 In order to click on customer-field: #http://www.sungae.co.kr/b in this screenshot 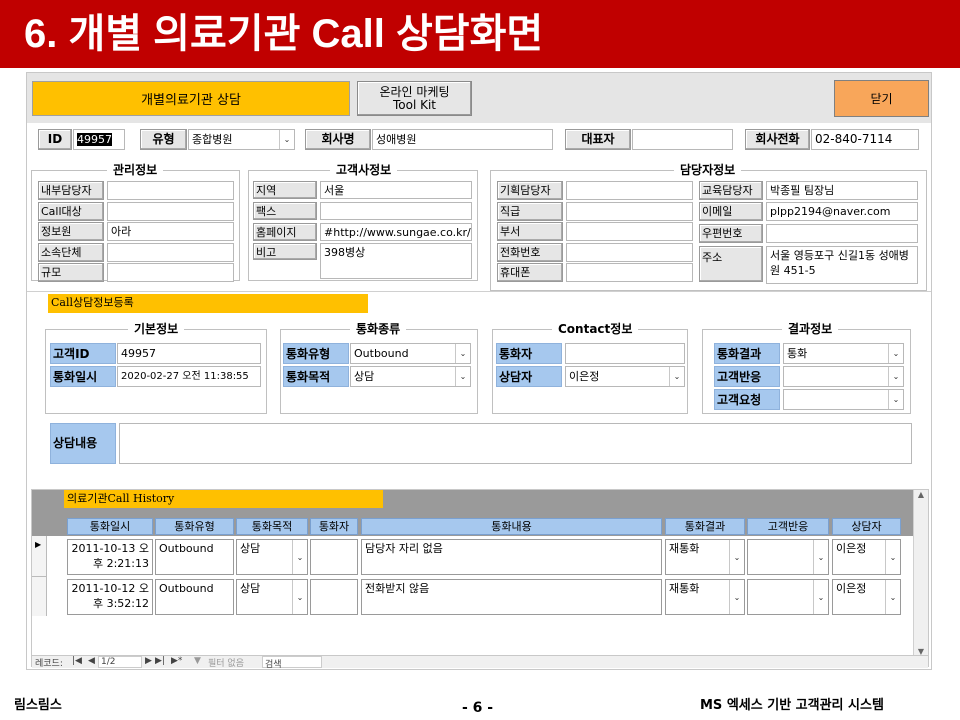, I will do `click(396, 232)`.